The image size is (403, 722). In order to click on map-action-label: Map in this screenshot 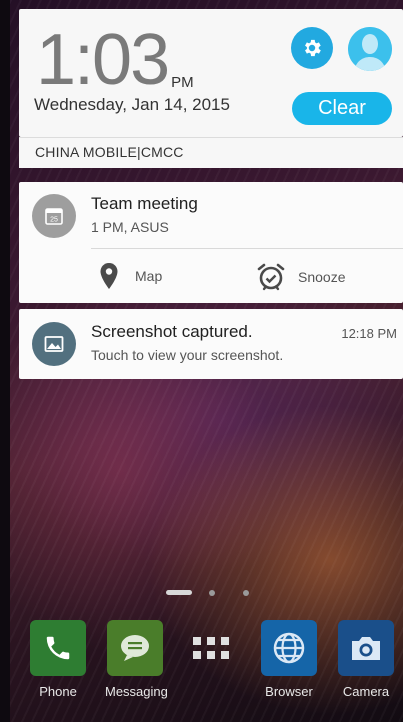, I will do `click(149, 276)`.